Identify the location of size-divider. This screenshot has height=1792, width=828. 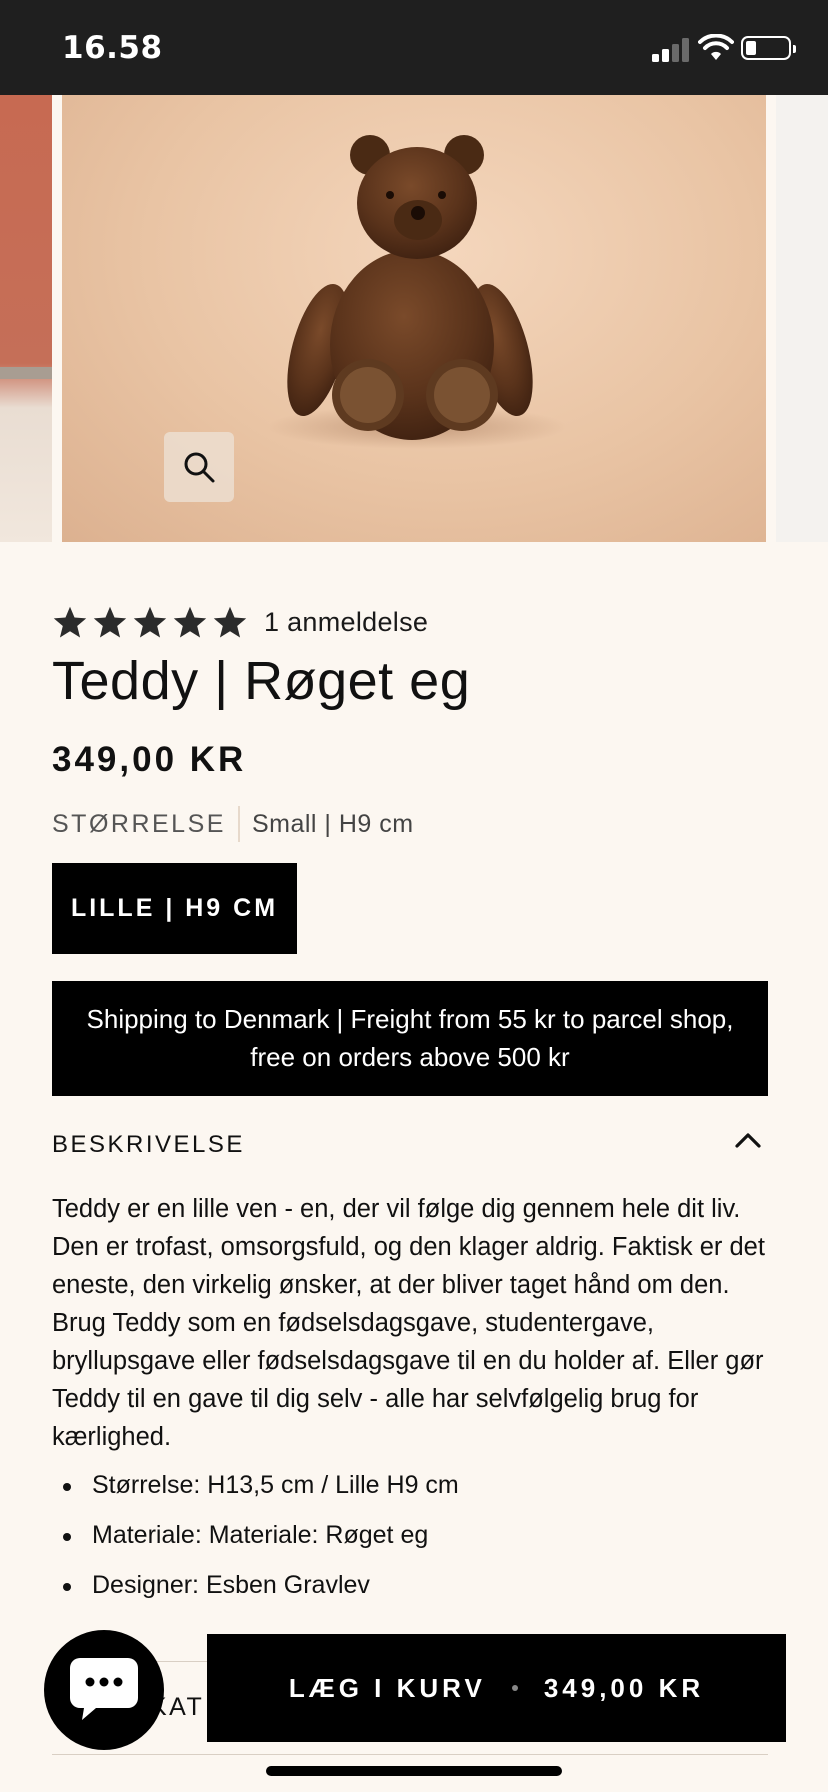
(238, 824).